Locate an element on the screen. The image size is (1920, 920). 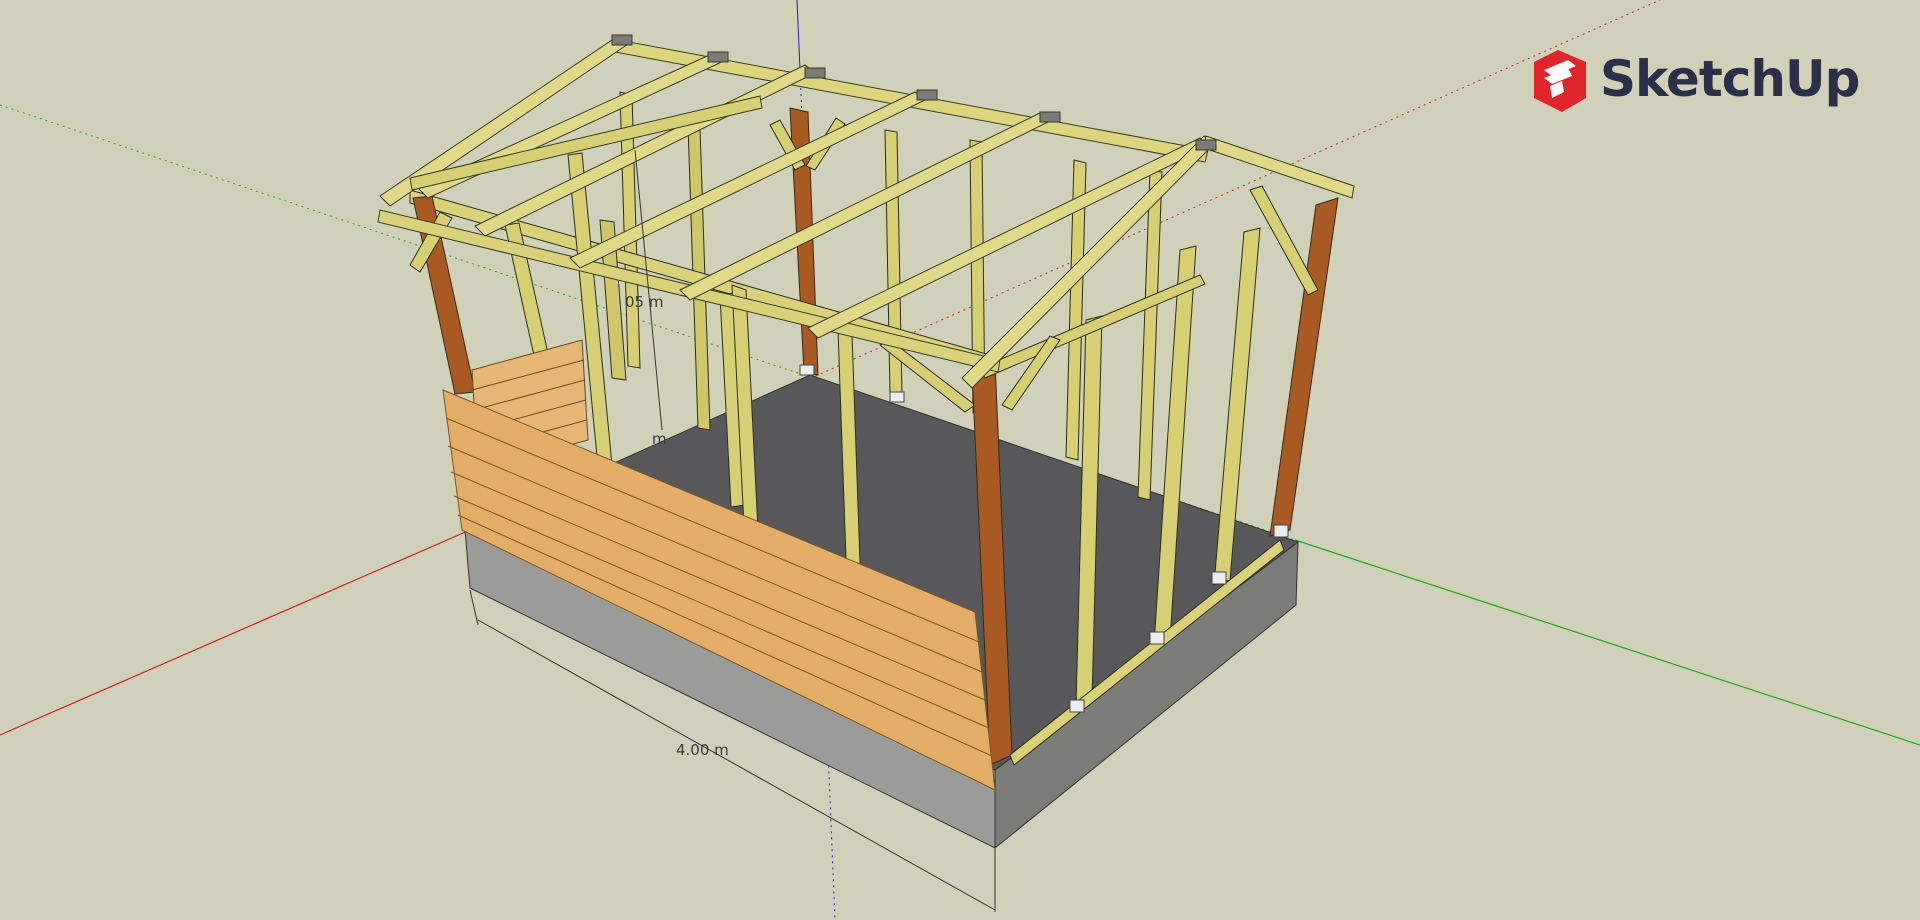
dimension-label-length: 4.00 m is located at coordinates (702, 750).